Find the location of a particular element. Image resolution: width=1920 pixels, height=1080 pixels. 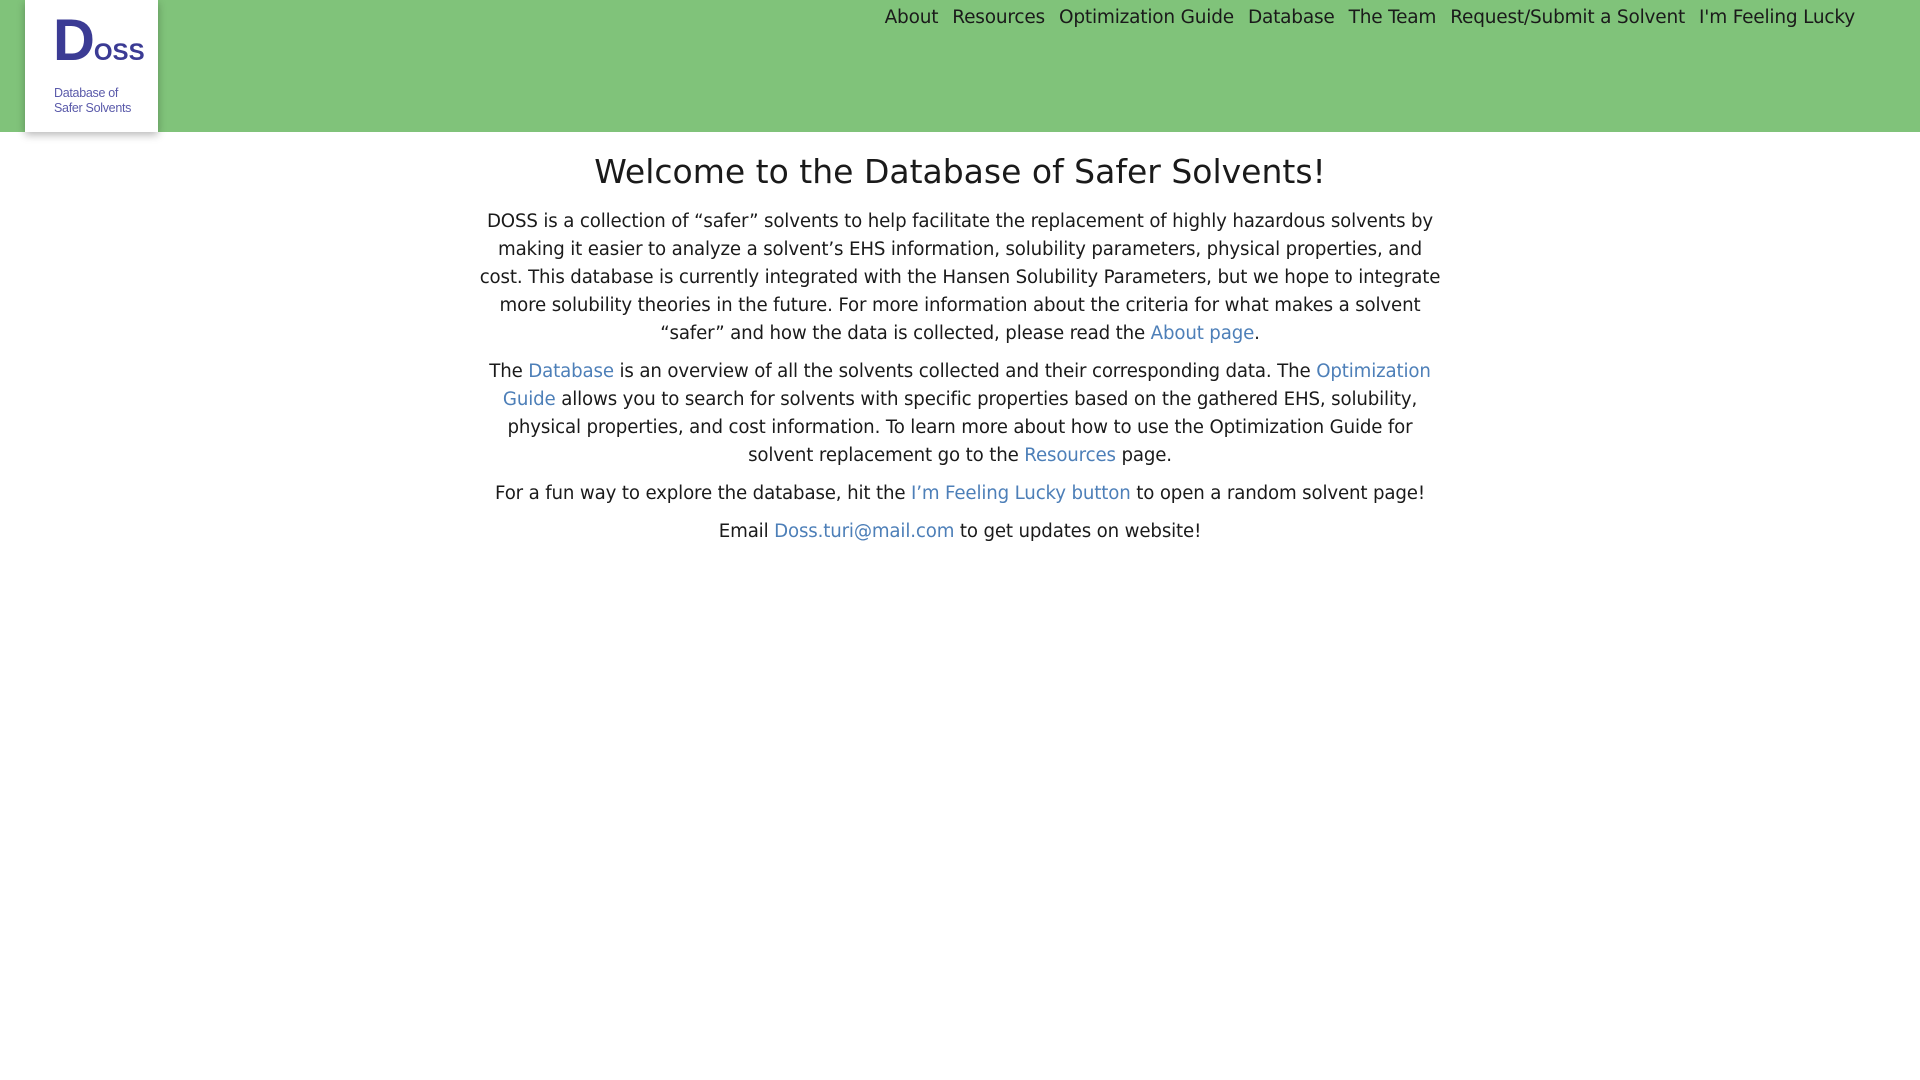

doss-logo-mark: DOSS is located at coordinates (99, 41).